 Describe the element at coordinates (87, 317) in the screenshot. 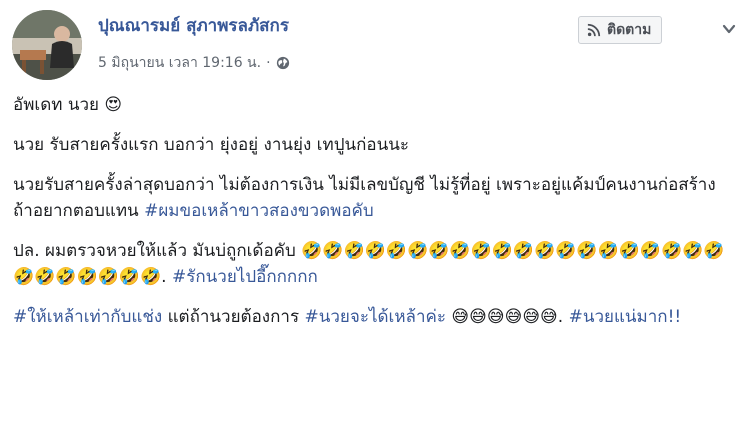

I see `hashtag-link: #ให้เหล้าเท่ากับแช่ง` at that location.